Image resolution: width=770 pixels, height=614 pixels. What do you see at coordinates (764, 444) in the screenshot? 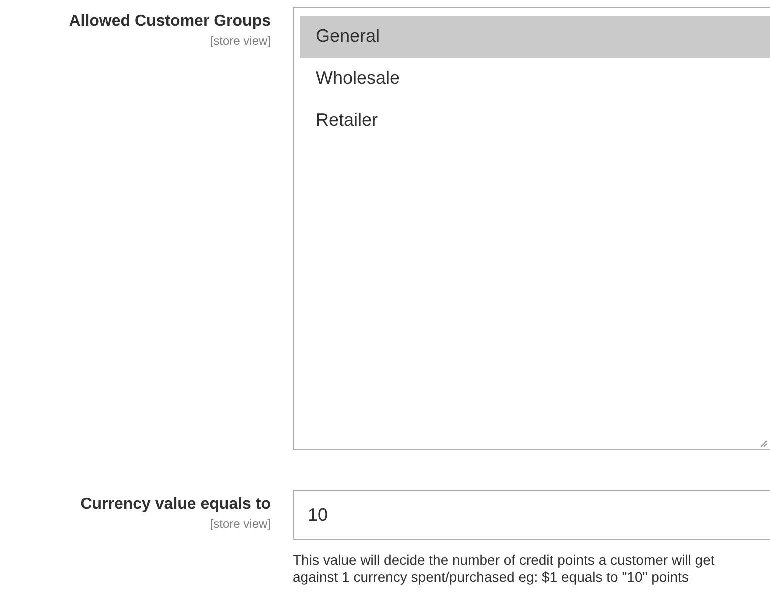
I see `resize-handle-icon` at bounding box center [764, 444].